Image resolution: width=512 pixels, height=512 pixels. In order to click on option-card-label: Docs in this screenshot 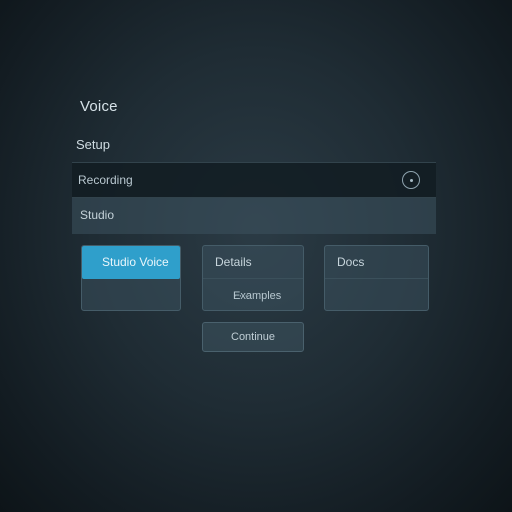, I will do `click(351, 262)`.